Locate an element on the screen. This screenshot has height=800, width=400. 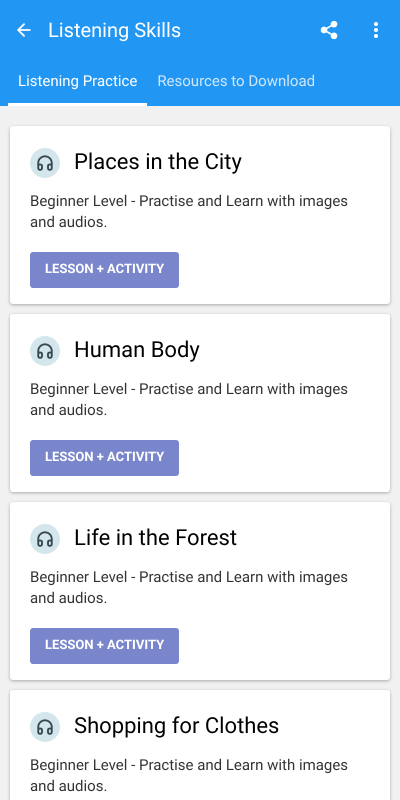
tab: Listening Practice is located at coordinates (78, 83).